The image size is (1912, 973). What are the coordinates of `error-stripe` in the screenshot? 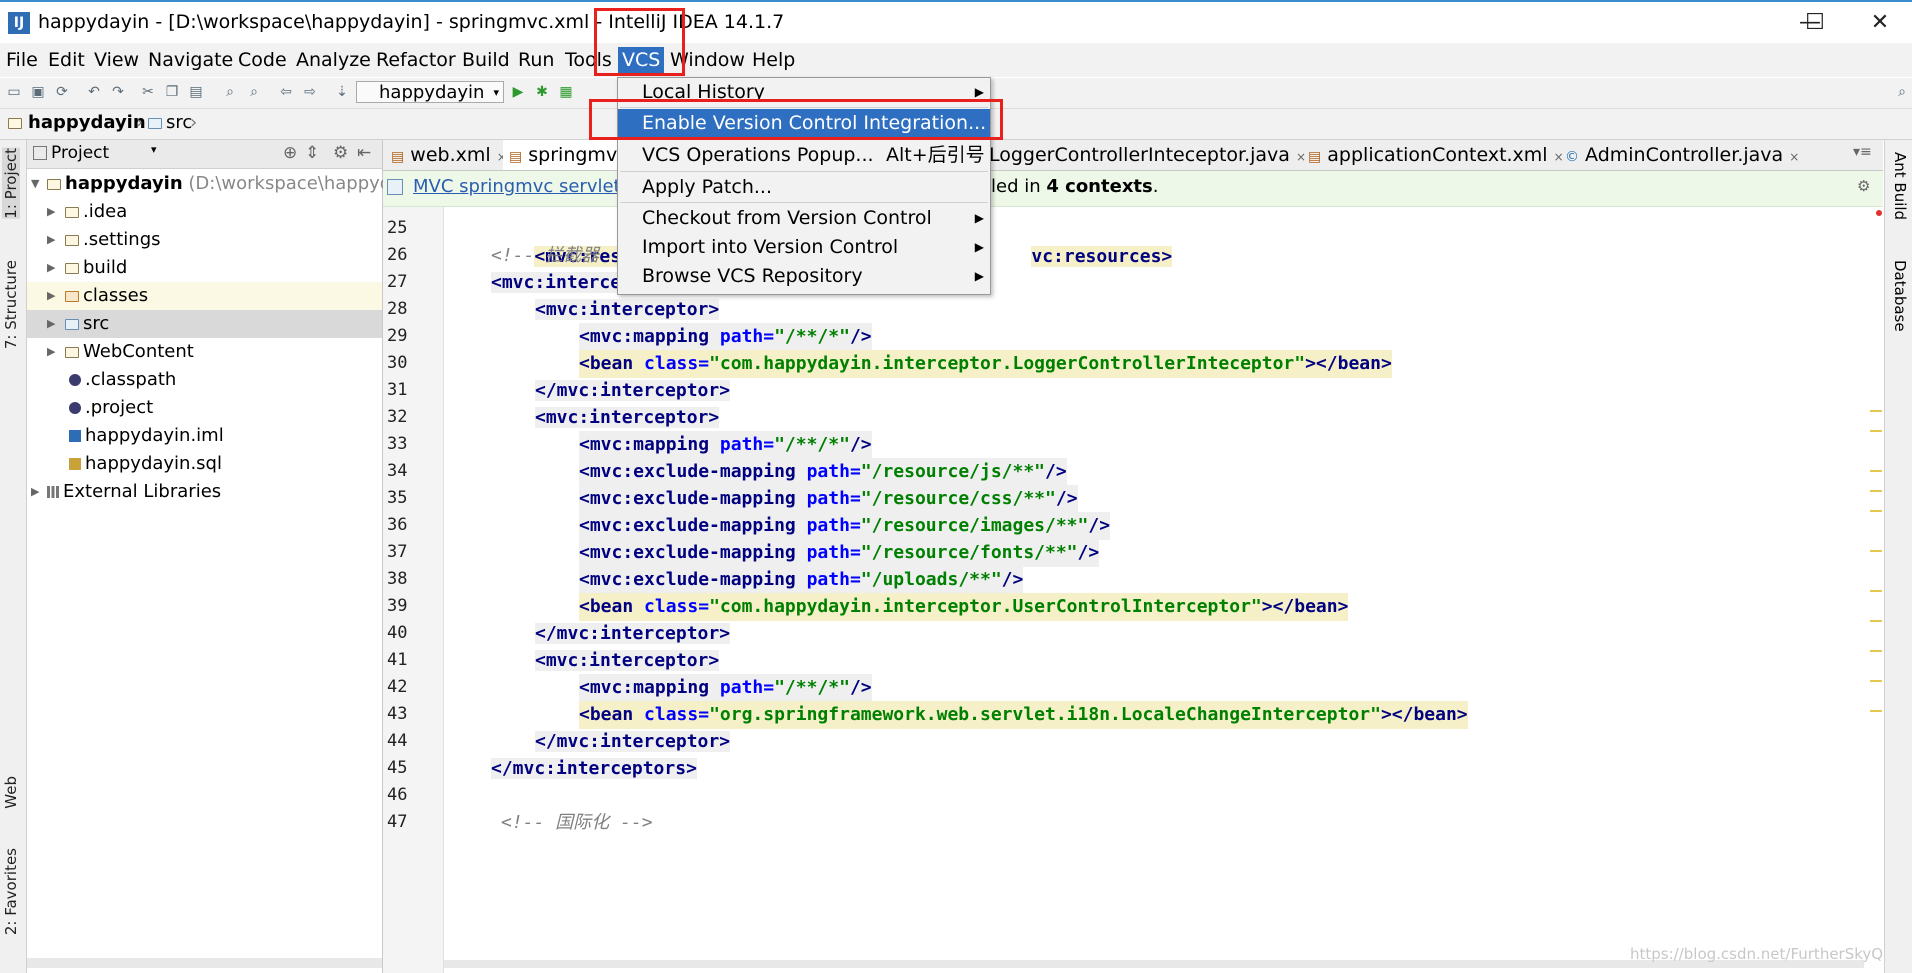 It's located at (1876, 570).